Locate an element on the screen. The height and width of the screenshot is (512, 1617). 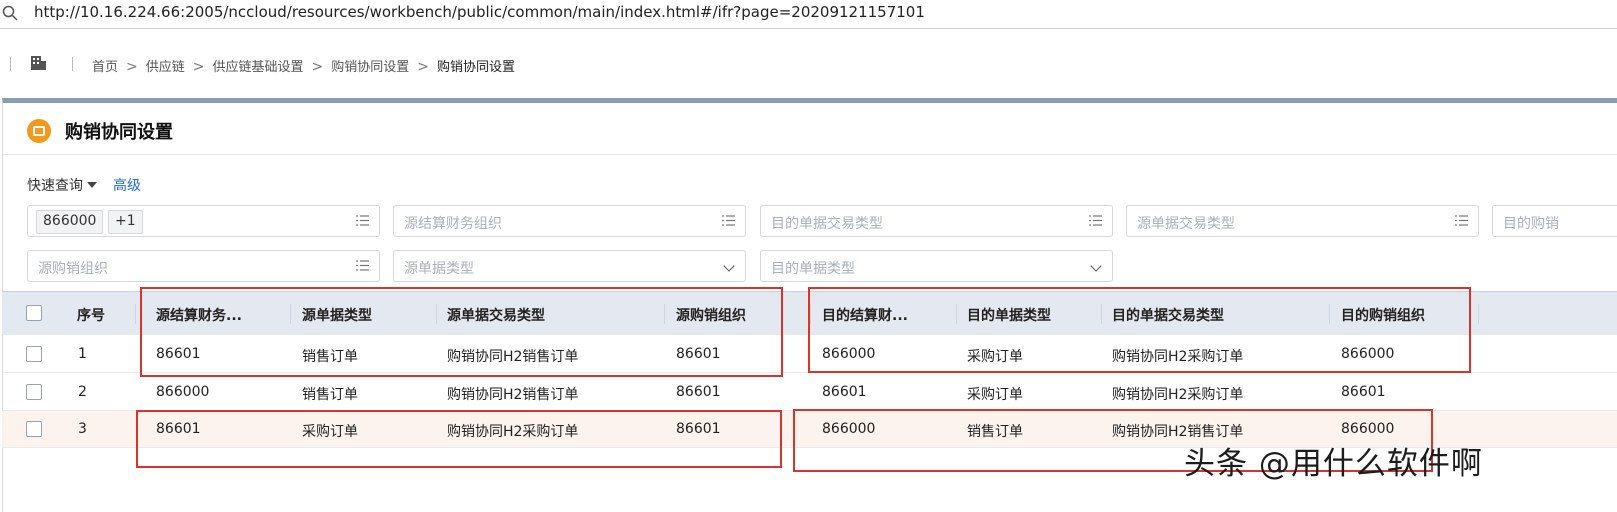
caret-down-icon is located at coordinates (92, 185).